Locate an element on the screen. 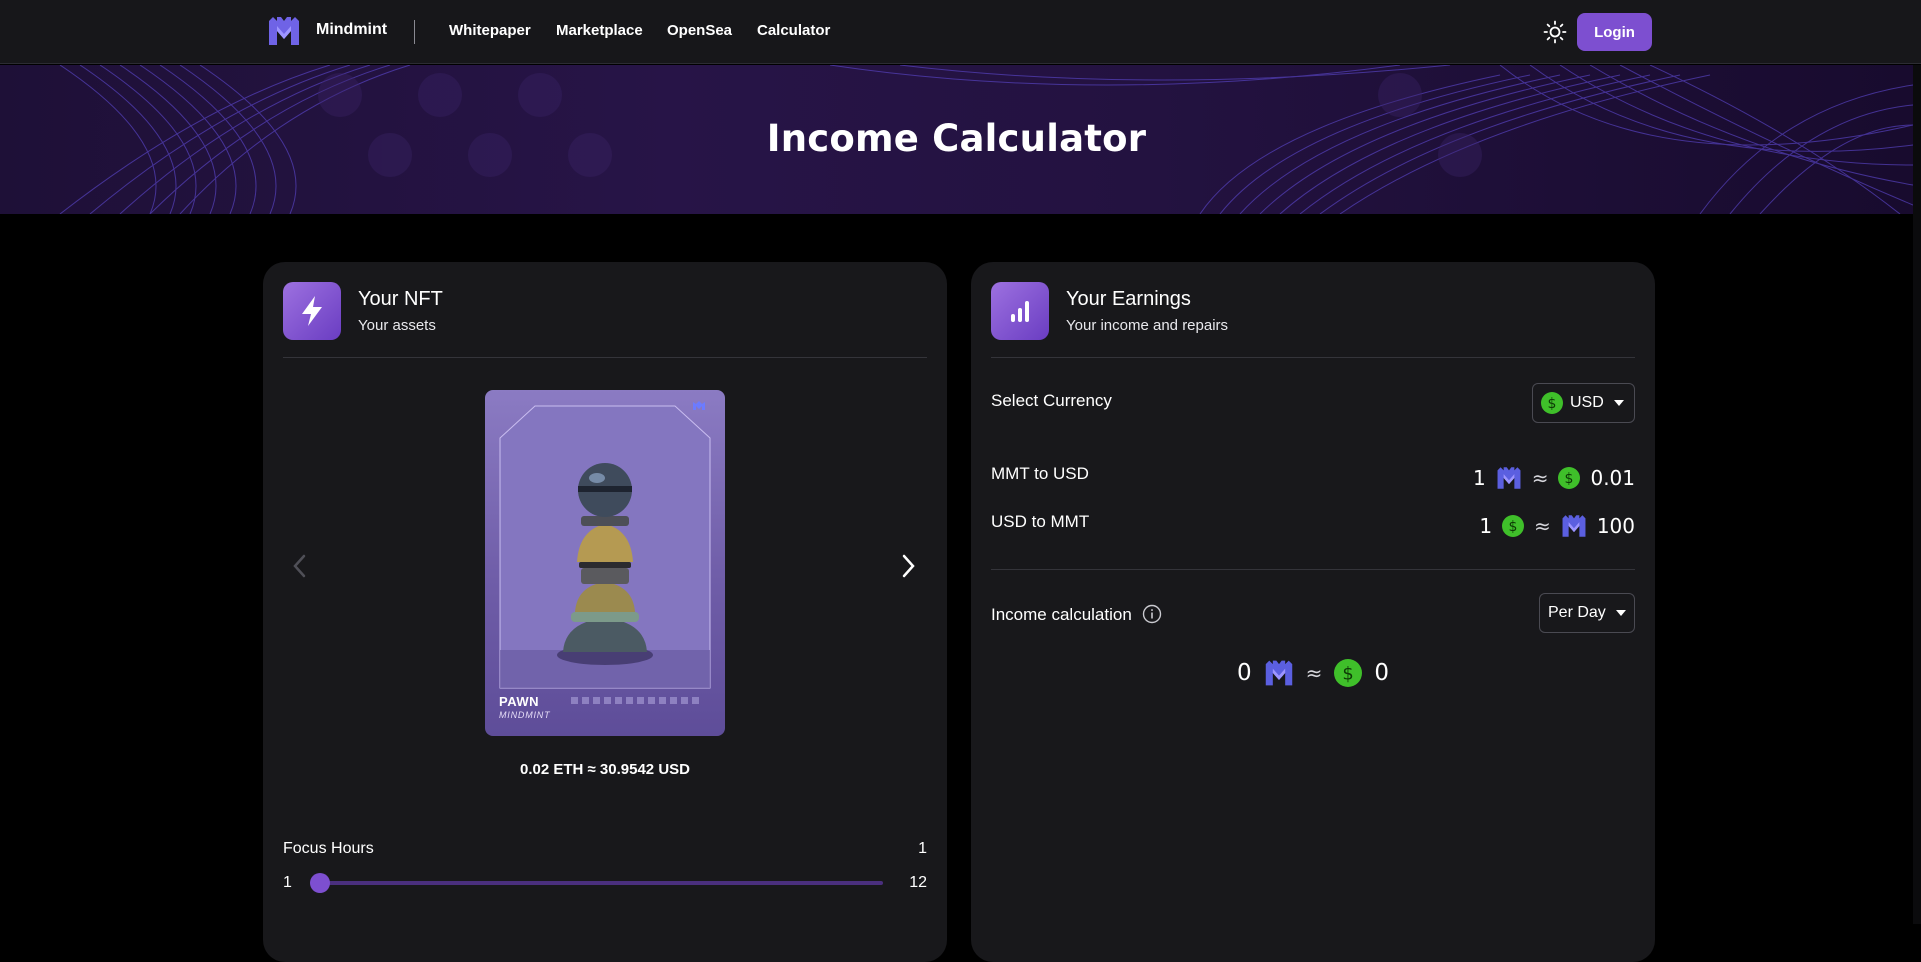 The height and width of the screenshot is (962, 1921). mmt-amount: 100 is located at coordinates (1615, 526).